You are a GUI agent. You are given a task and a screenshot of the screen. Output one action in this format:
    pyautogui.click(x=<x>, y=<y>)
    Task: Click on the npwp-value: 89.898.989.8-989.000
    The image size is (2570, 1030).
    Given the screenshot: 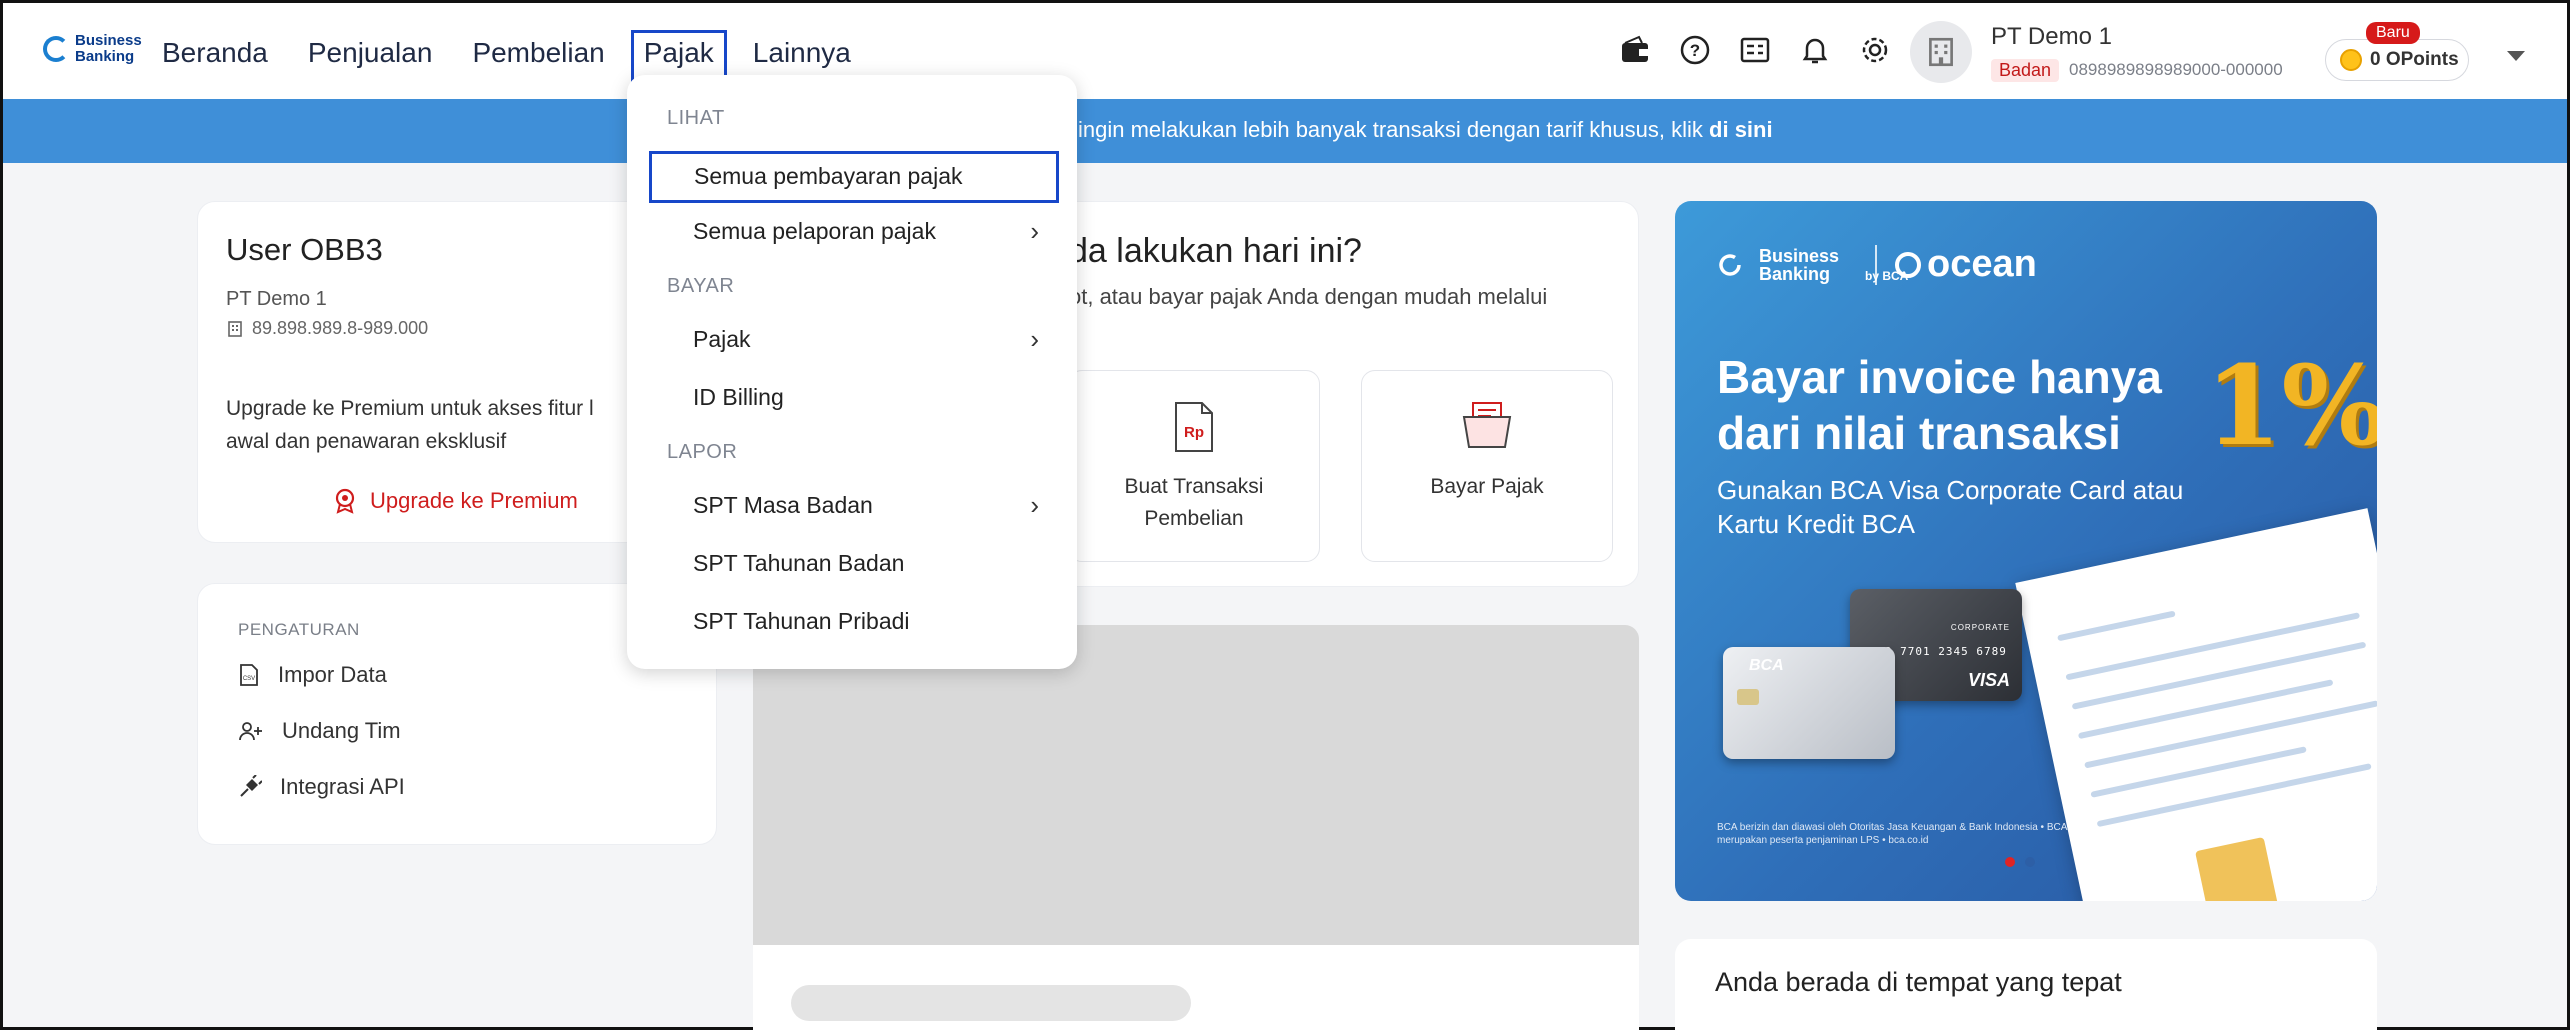 What is the action you would take?
    pyautogui.click(x=340, y=328)
    